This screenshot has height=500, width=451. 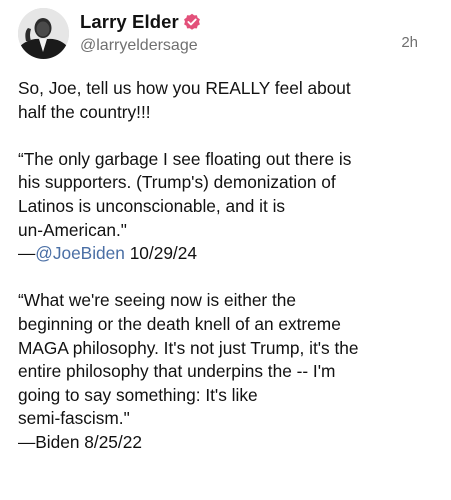 What do you see at coordinates (138, 394) in the screenshot?
I see `quote2-line: going to say something: It's like` at bounding box center [138, 394].